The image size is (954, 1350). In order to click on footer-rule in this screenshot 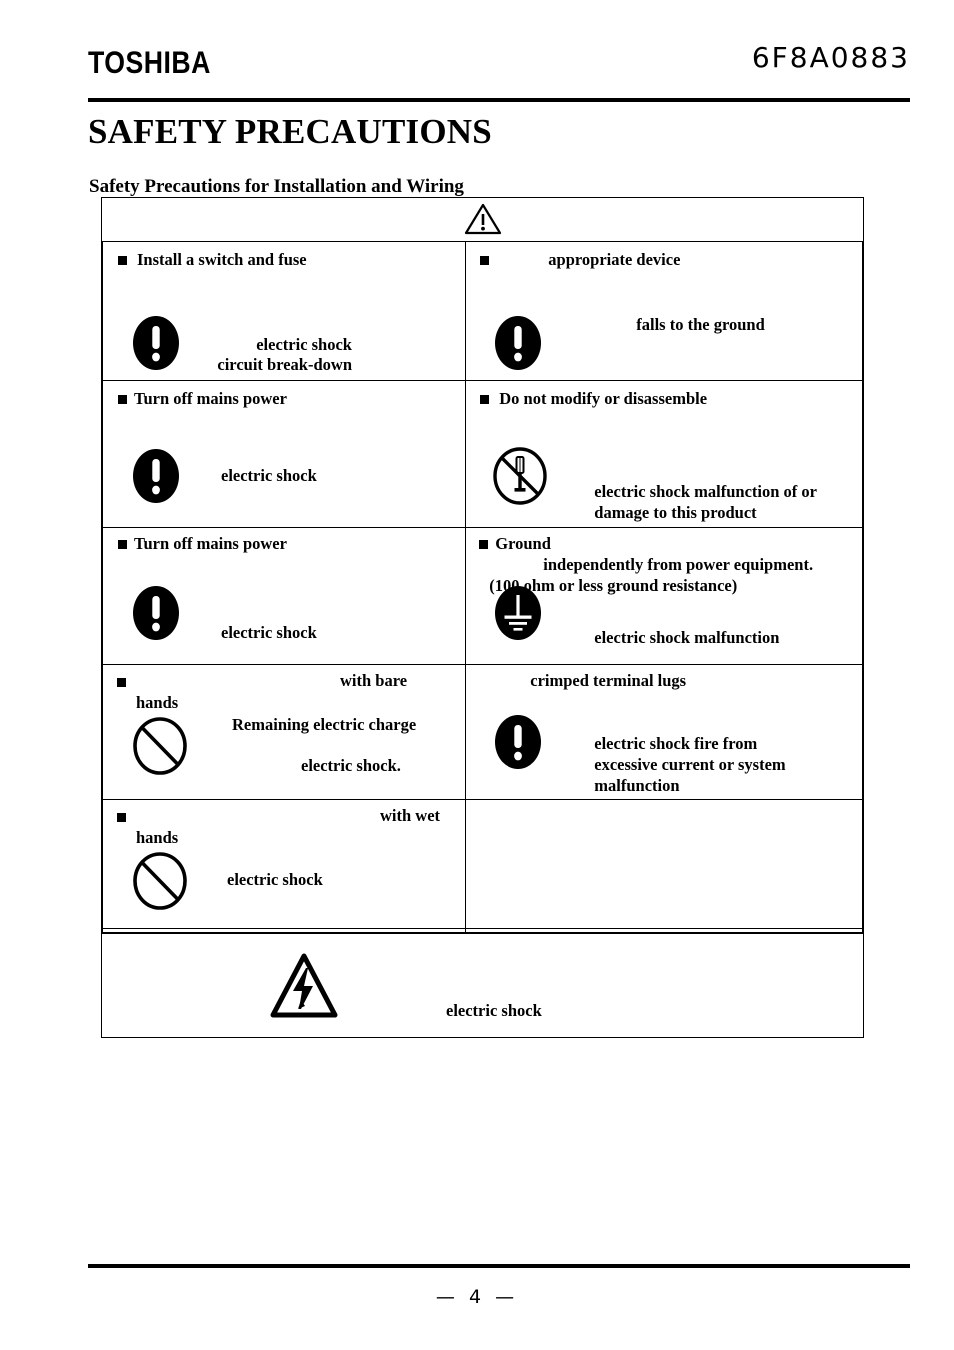, I will do `click(499, 1266)`.